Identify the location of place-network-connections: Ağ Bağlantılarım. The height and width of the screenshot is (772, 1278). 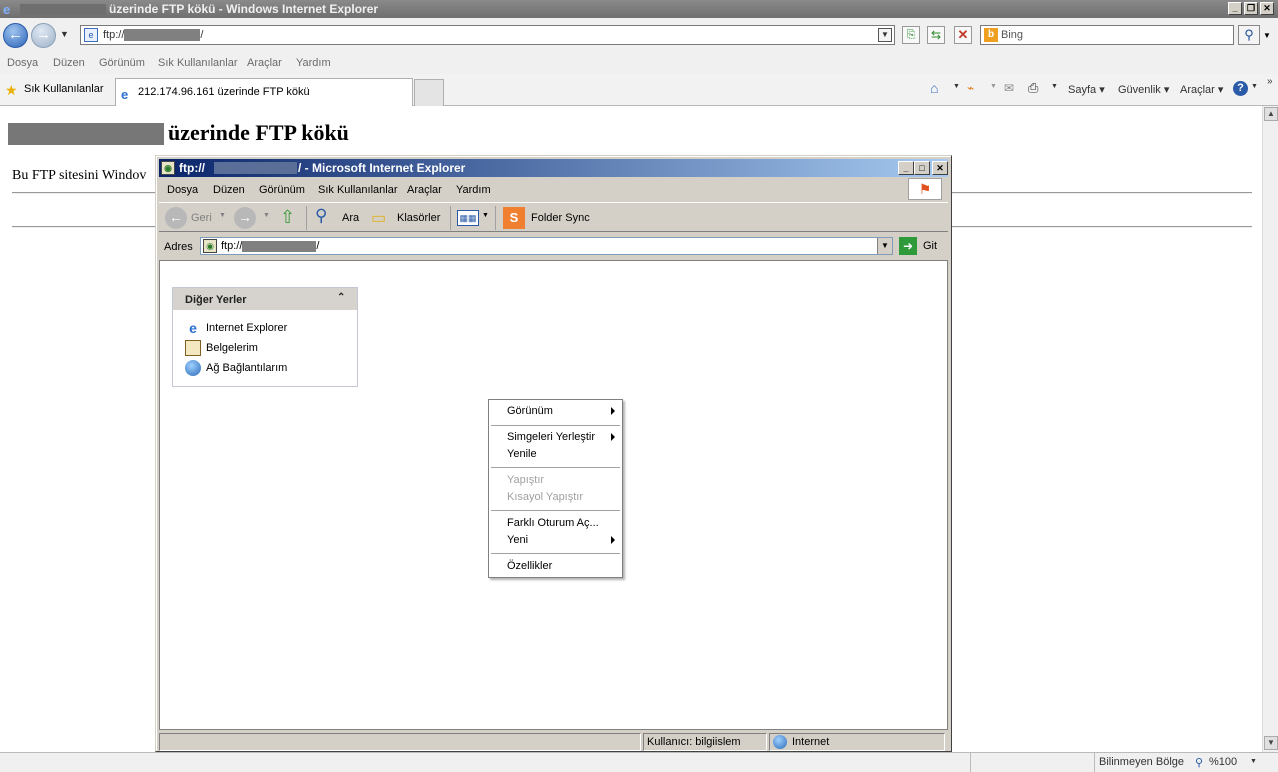
(236, 368).